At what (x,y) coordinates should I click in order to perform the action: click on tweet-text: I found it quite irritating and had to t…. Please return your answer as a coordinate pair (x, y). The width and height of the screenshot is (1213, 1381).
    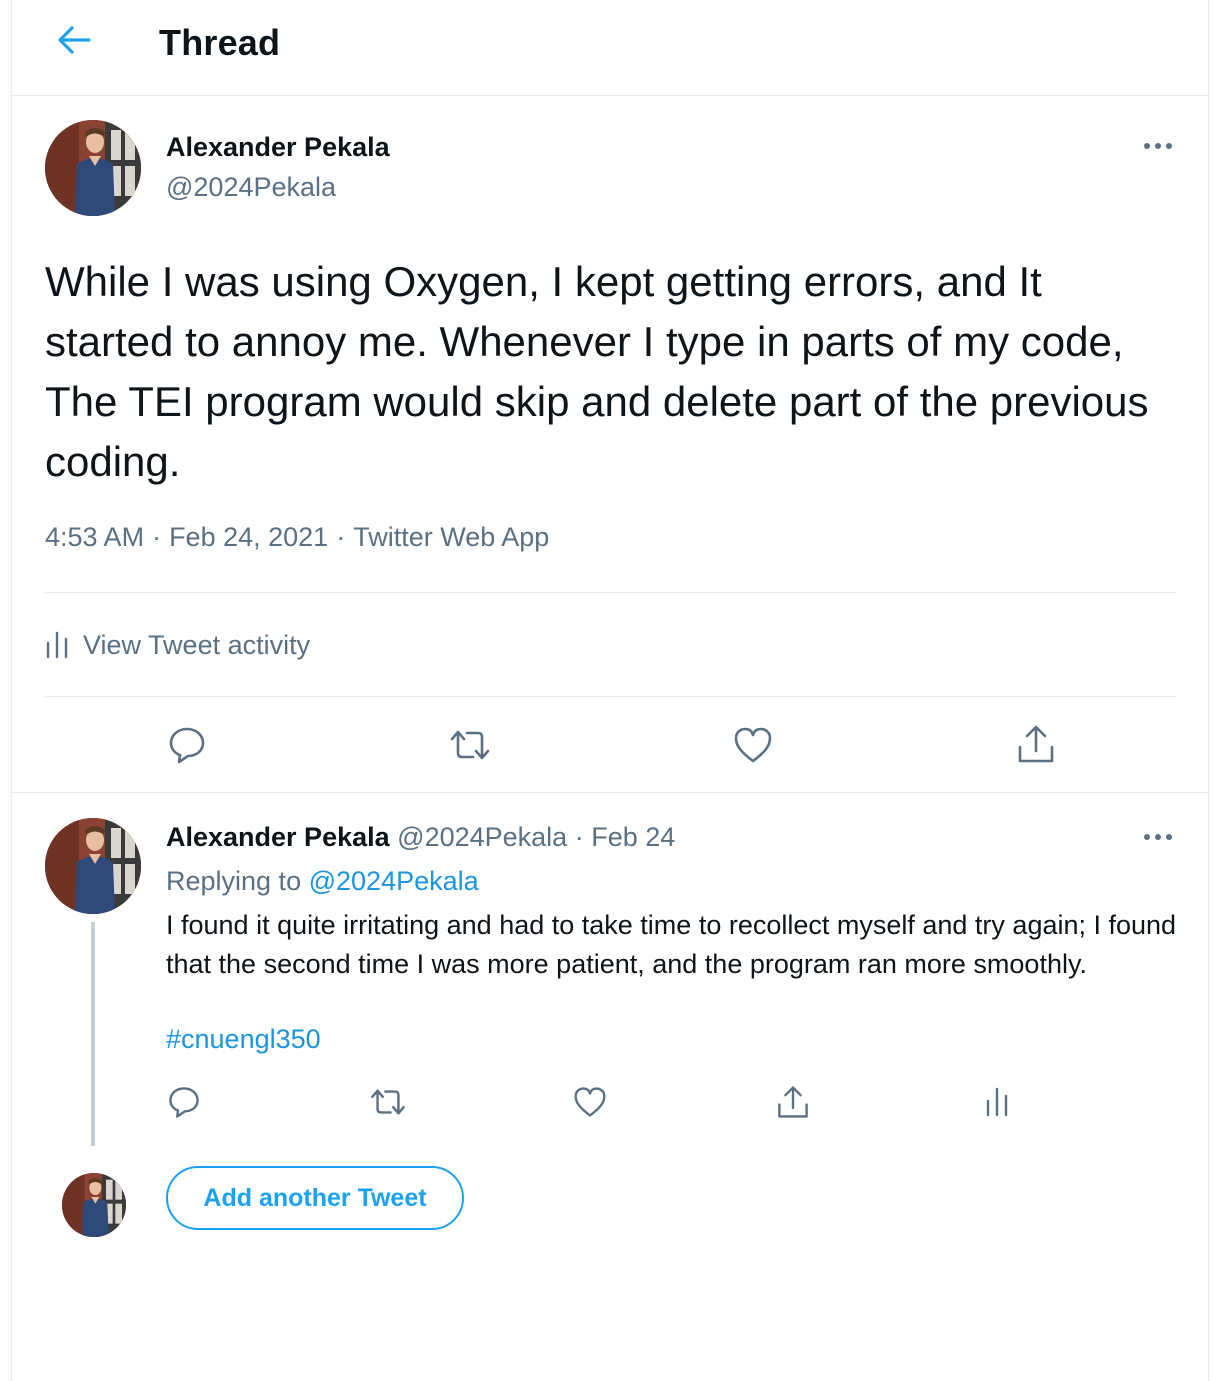
    Looking at the image, I should click on (671, 944).